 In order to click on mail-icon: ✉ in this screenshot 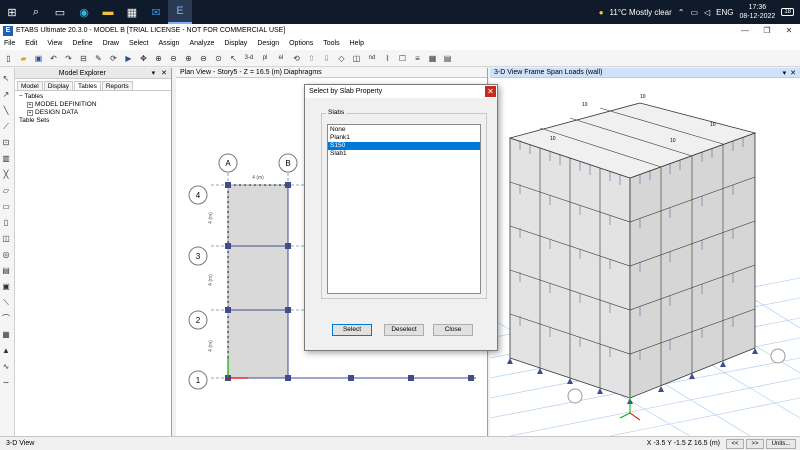, I will do `click(156, 12)`.